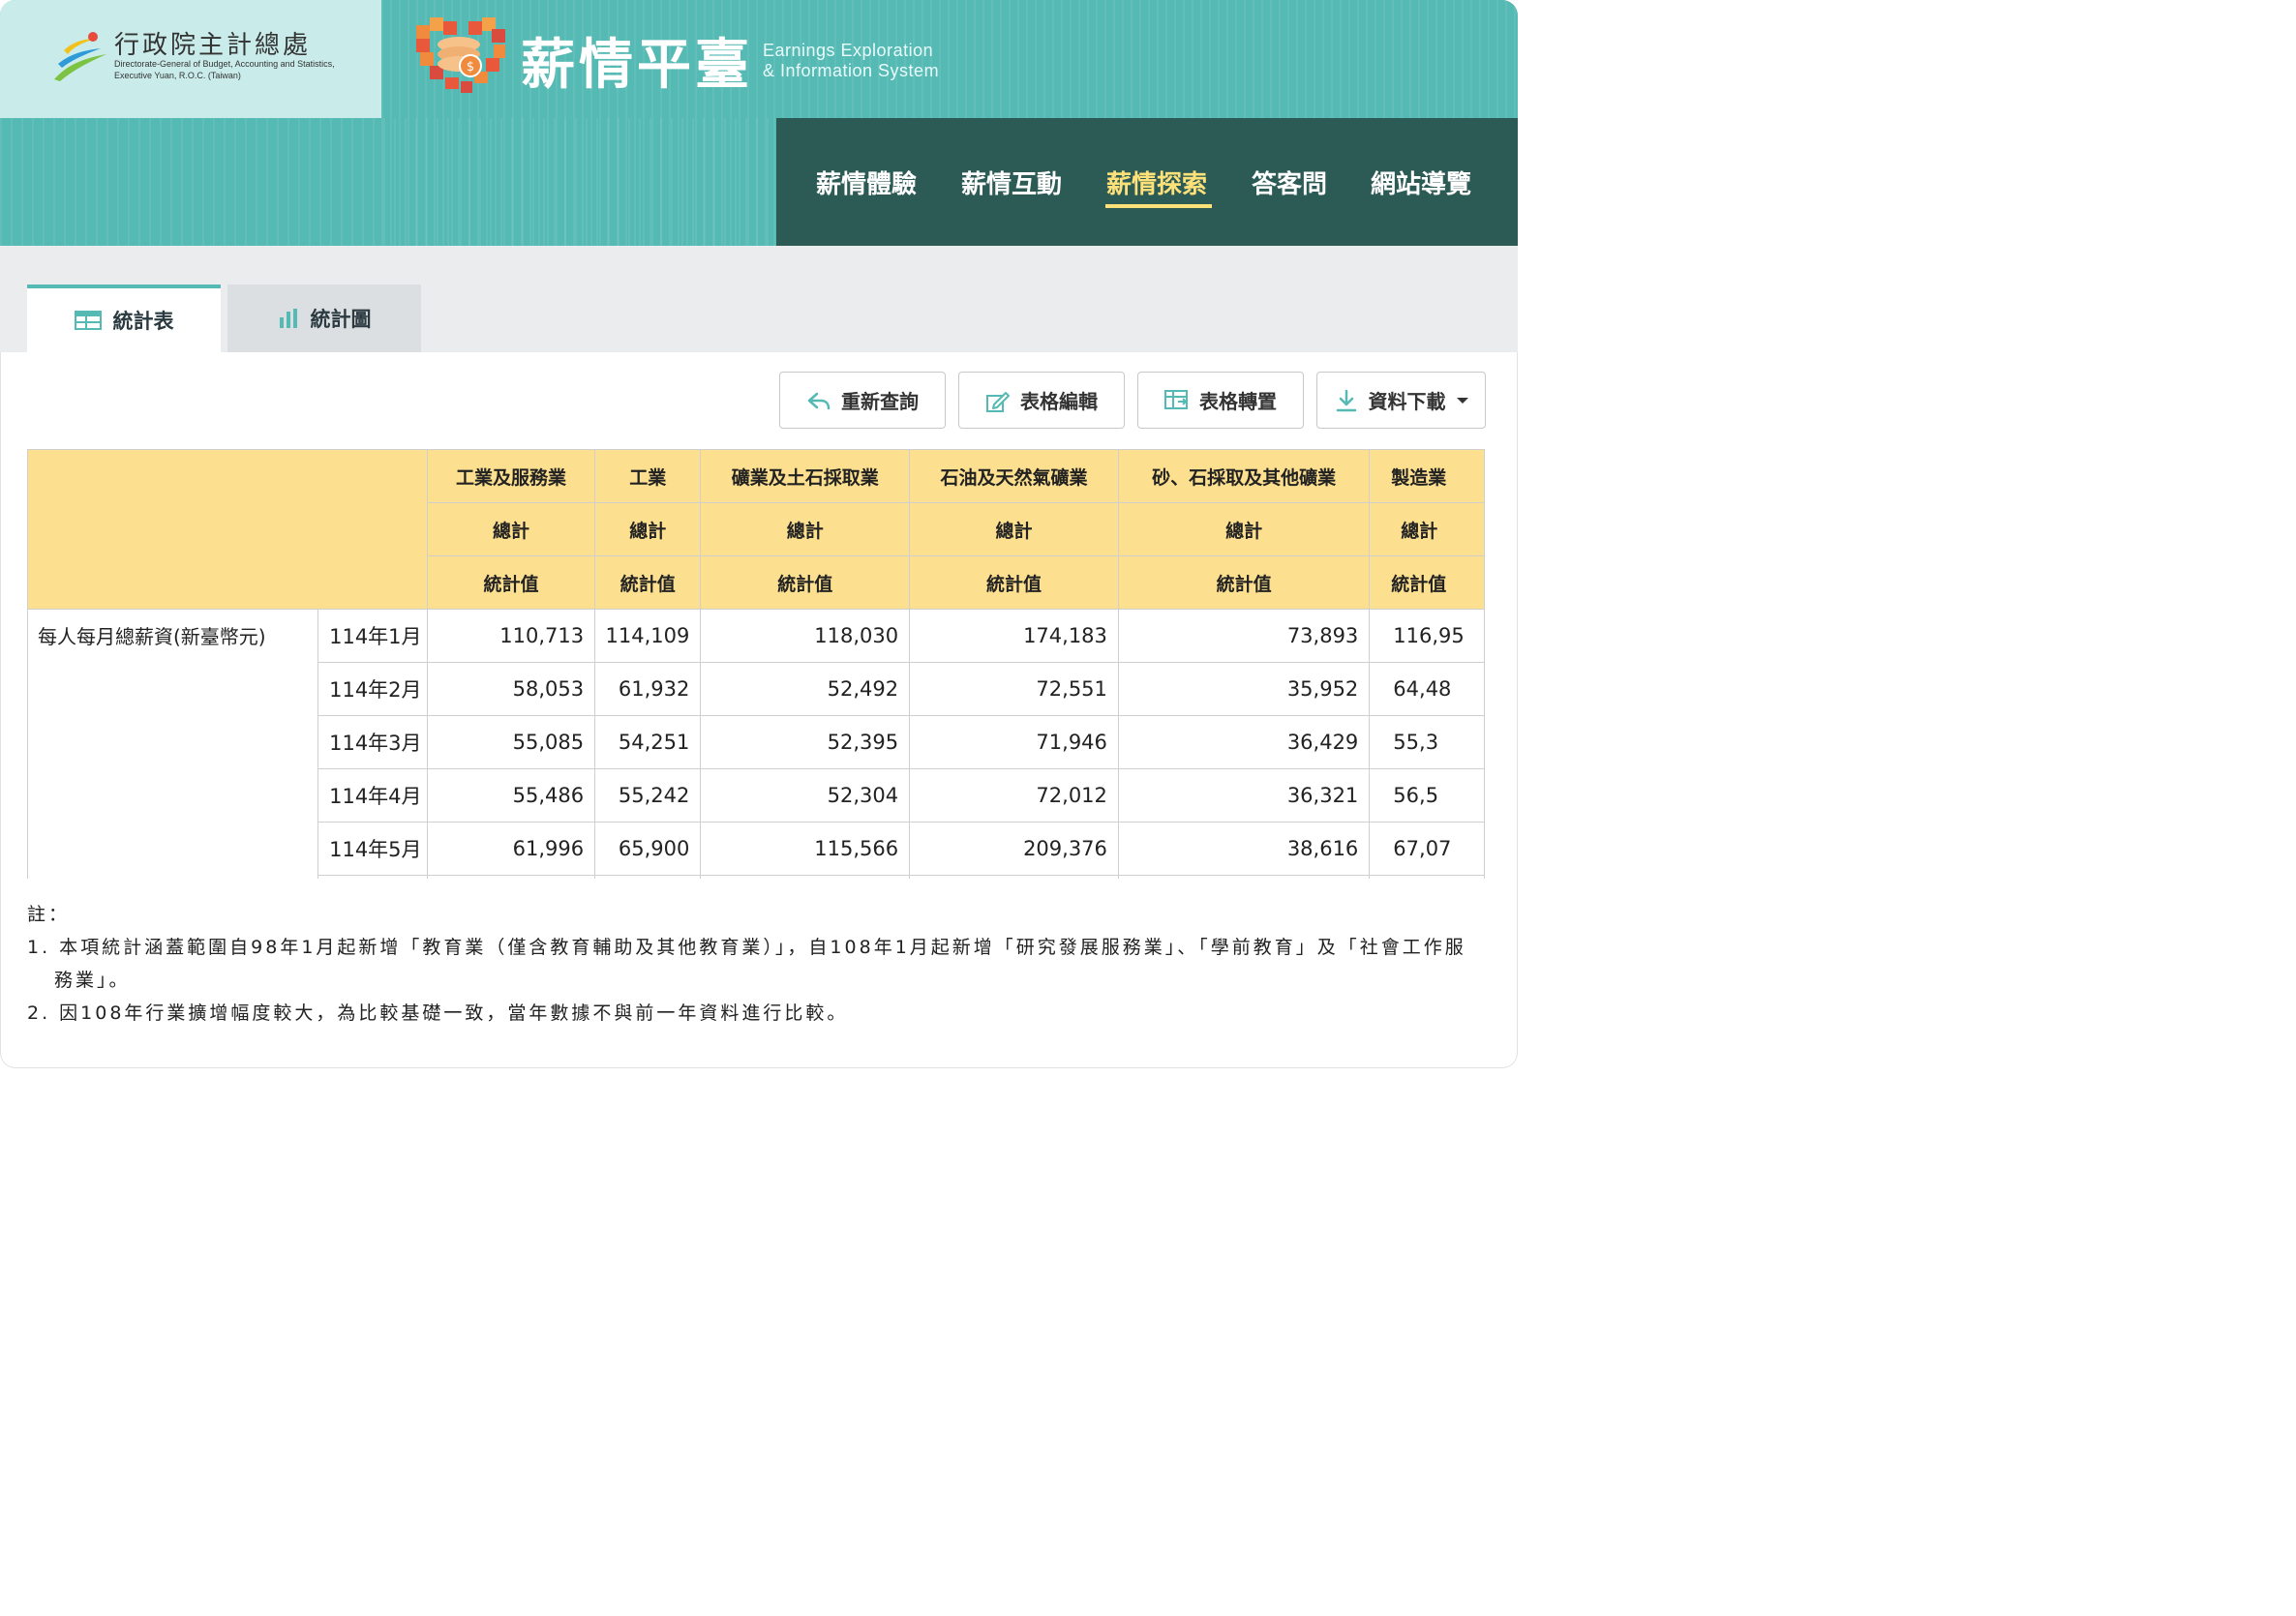 This screenshot has width=2296, height=1616. What do you see at coordinates (998, 401) in the screenshot?
I see `edit-pencil-icon` at bounding box center [998, 401].